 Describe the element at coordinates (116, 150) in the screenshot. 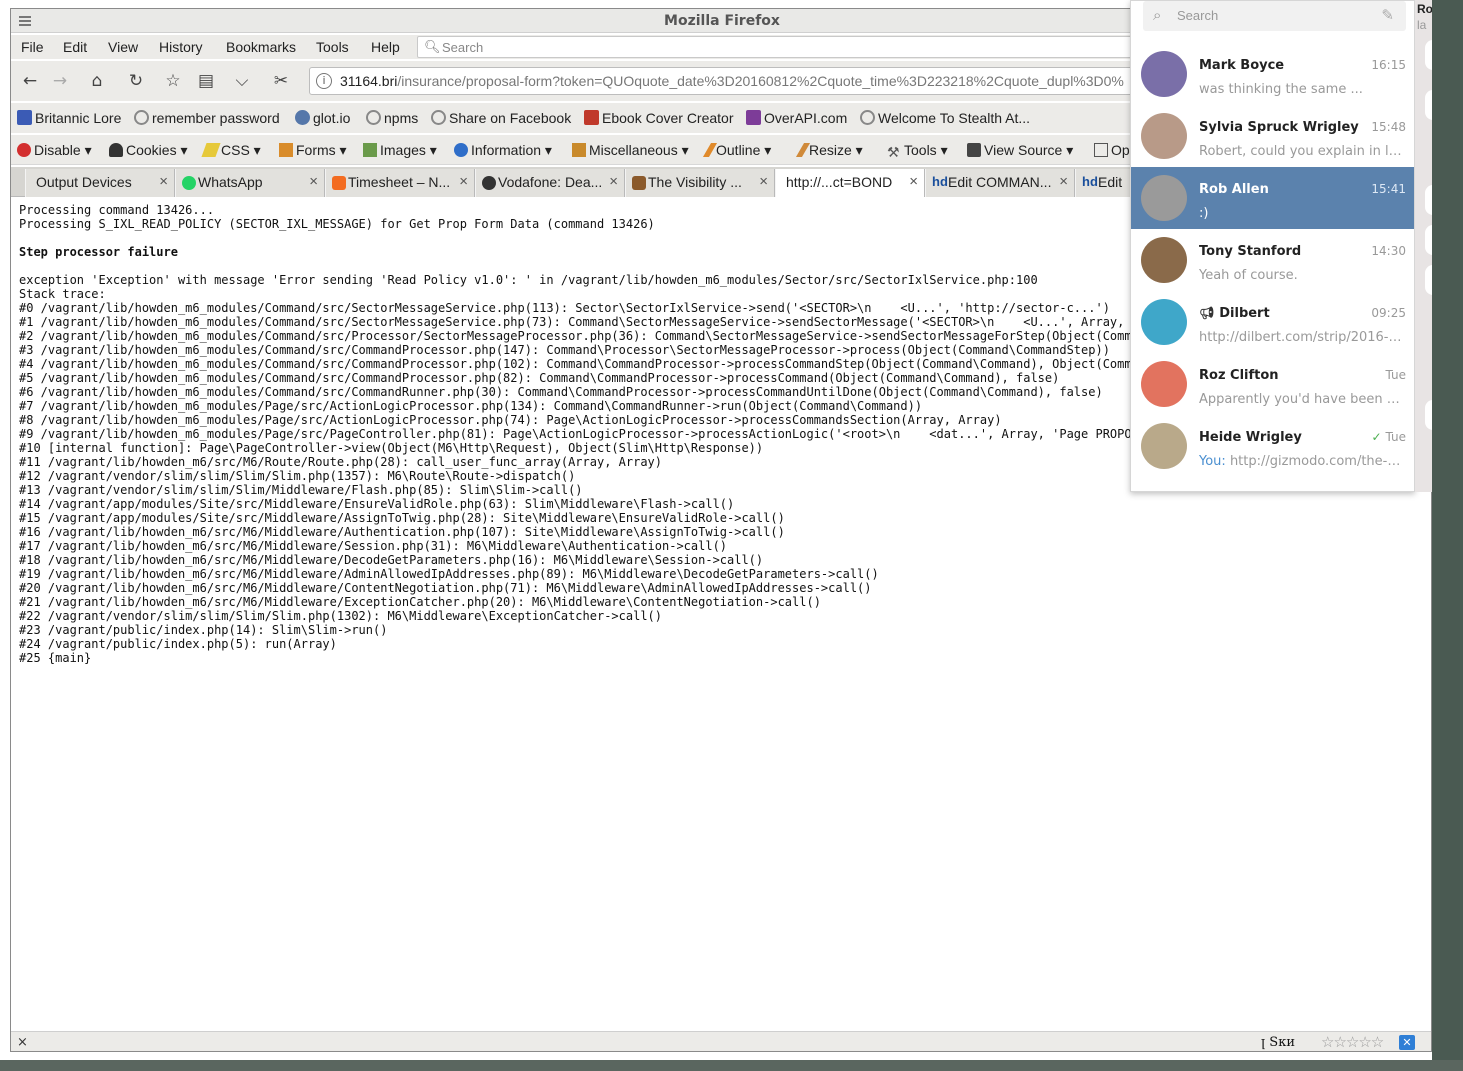

I see `cookies-icon` at that location.